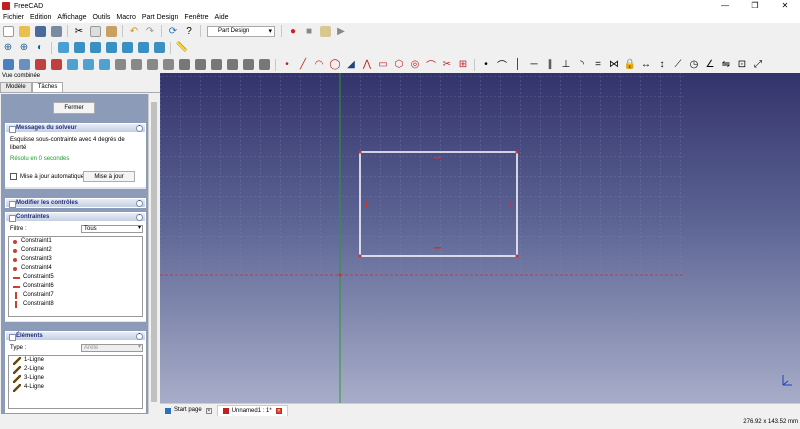  What do you see at coordinates (630, 65) in the screenshot?
I see `constrain-lock-icon: 🔒` at bounding box center [630, 65].